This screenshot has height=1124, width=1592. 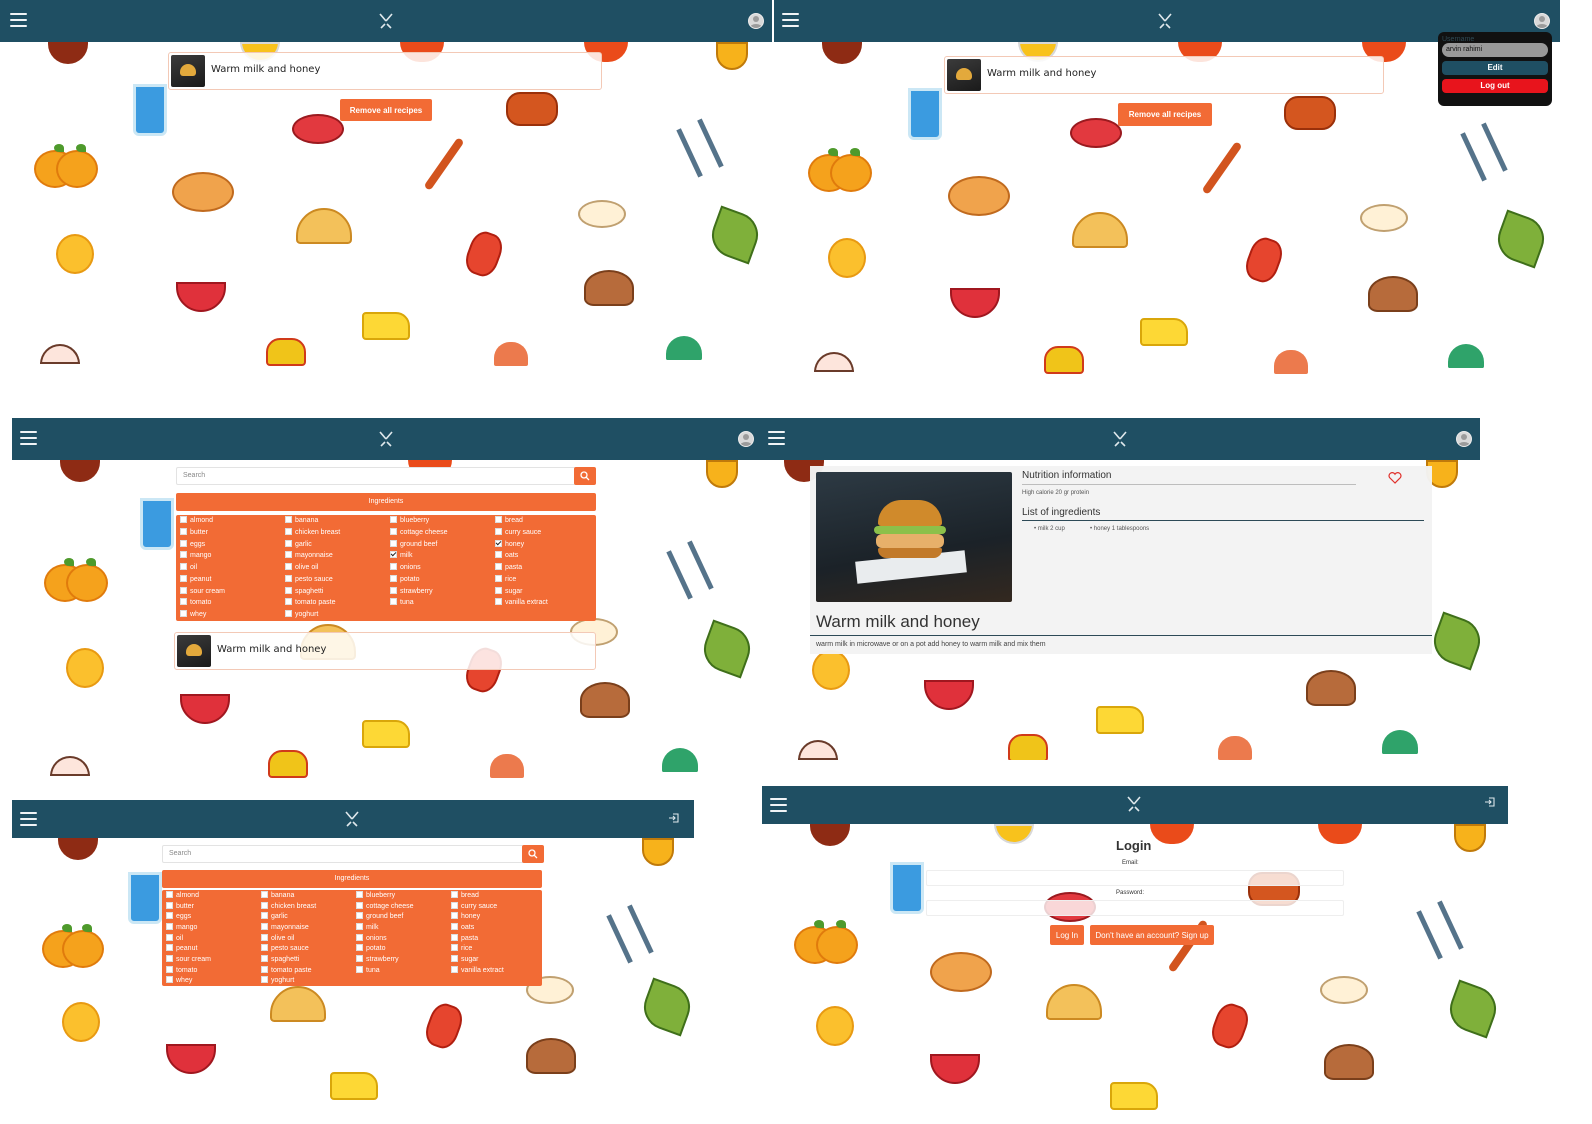 What do you see at coordinates (301, 568) in the screenshot?
I see `ingredient-checkbox-item: olive oil` at bounding box center [301, 568].